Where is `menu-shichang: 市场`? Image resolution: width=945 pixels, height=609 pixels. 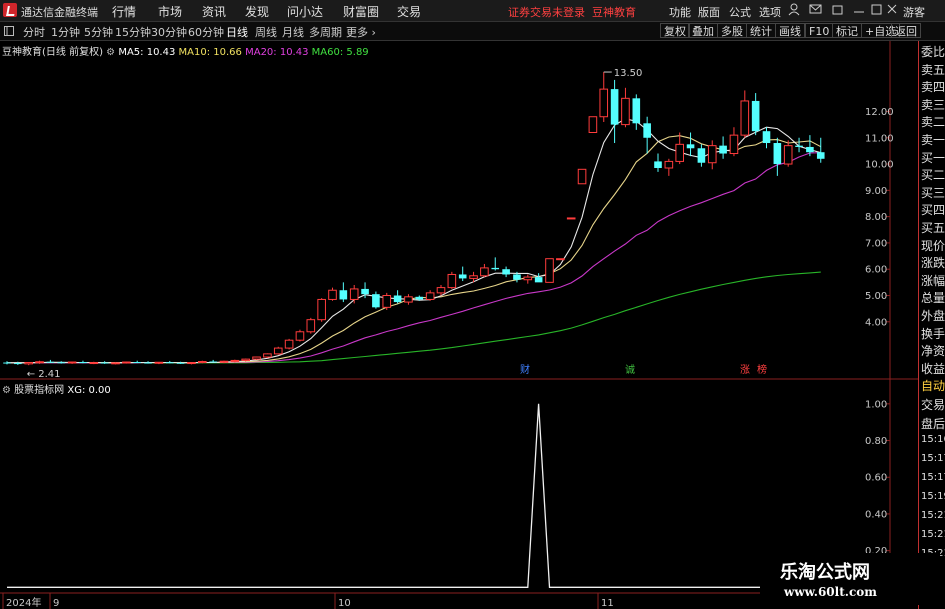 menu-shichang: 市场 is located at coordinates (170, 11).